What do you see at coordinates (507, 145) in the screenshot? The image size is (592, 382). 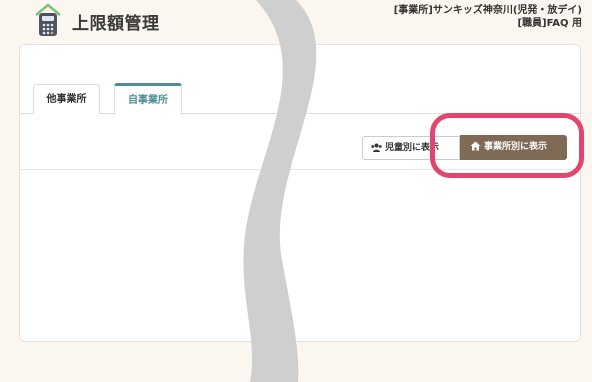 I see `annotation-highlight` at bounding box center [507, 145].